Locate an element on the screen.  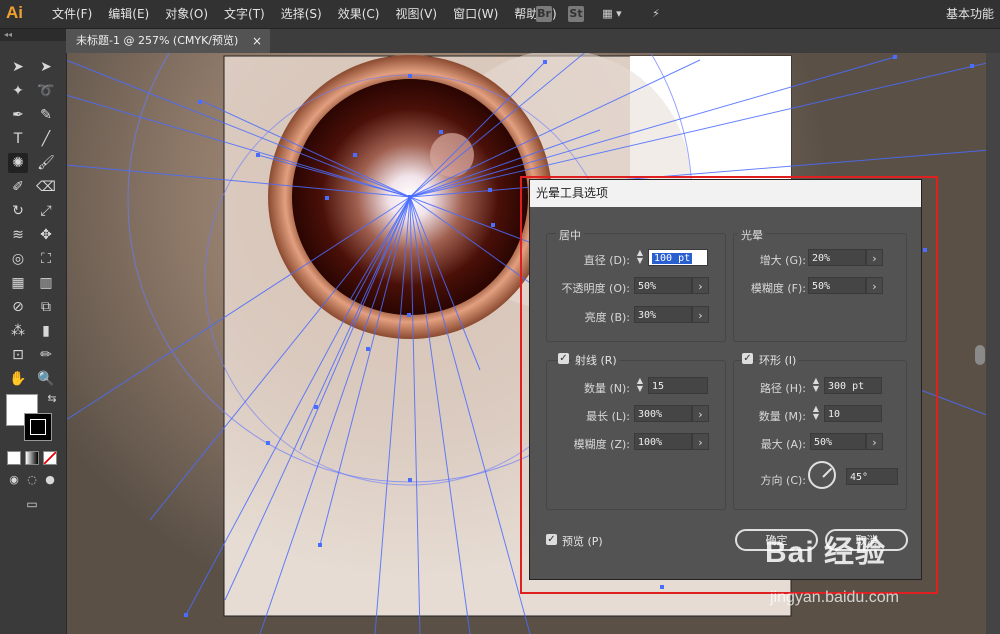
diameter-stepper: ▲ ▼ is located at coordinates (640, 257).